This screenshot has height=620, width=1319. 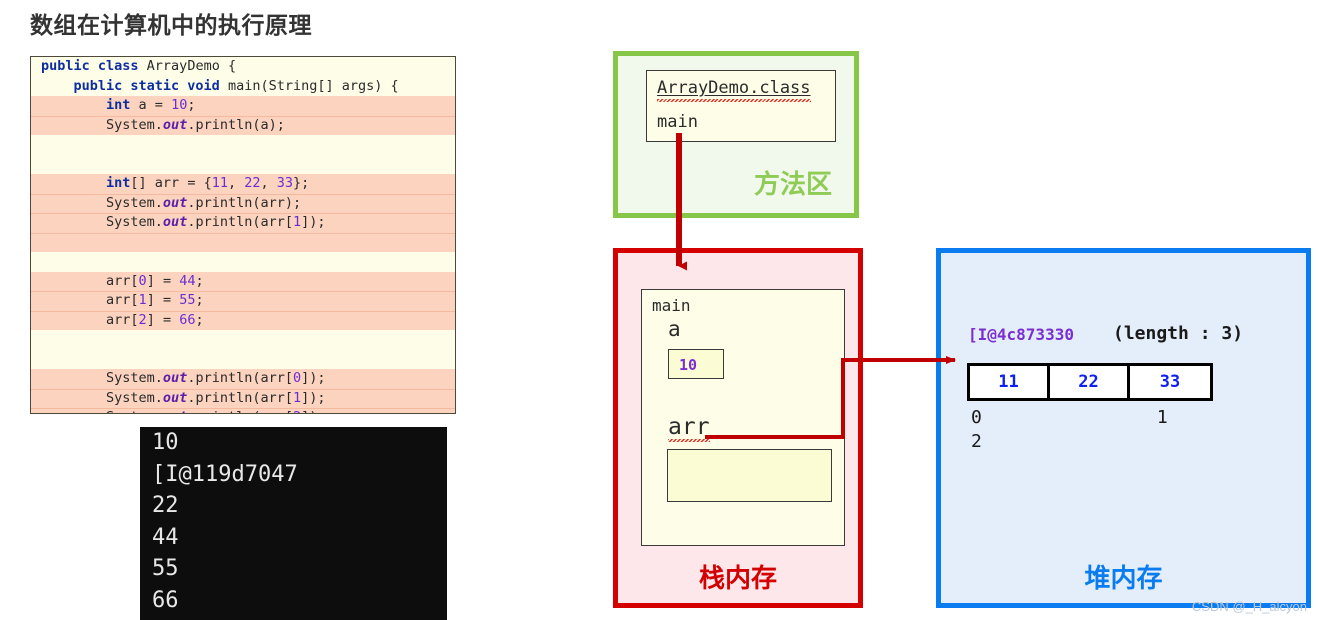 What do you see at coordinates (252, 183) in the screenshot?
I see `code-token: 22` at bounding box center [252, 183].